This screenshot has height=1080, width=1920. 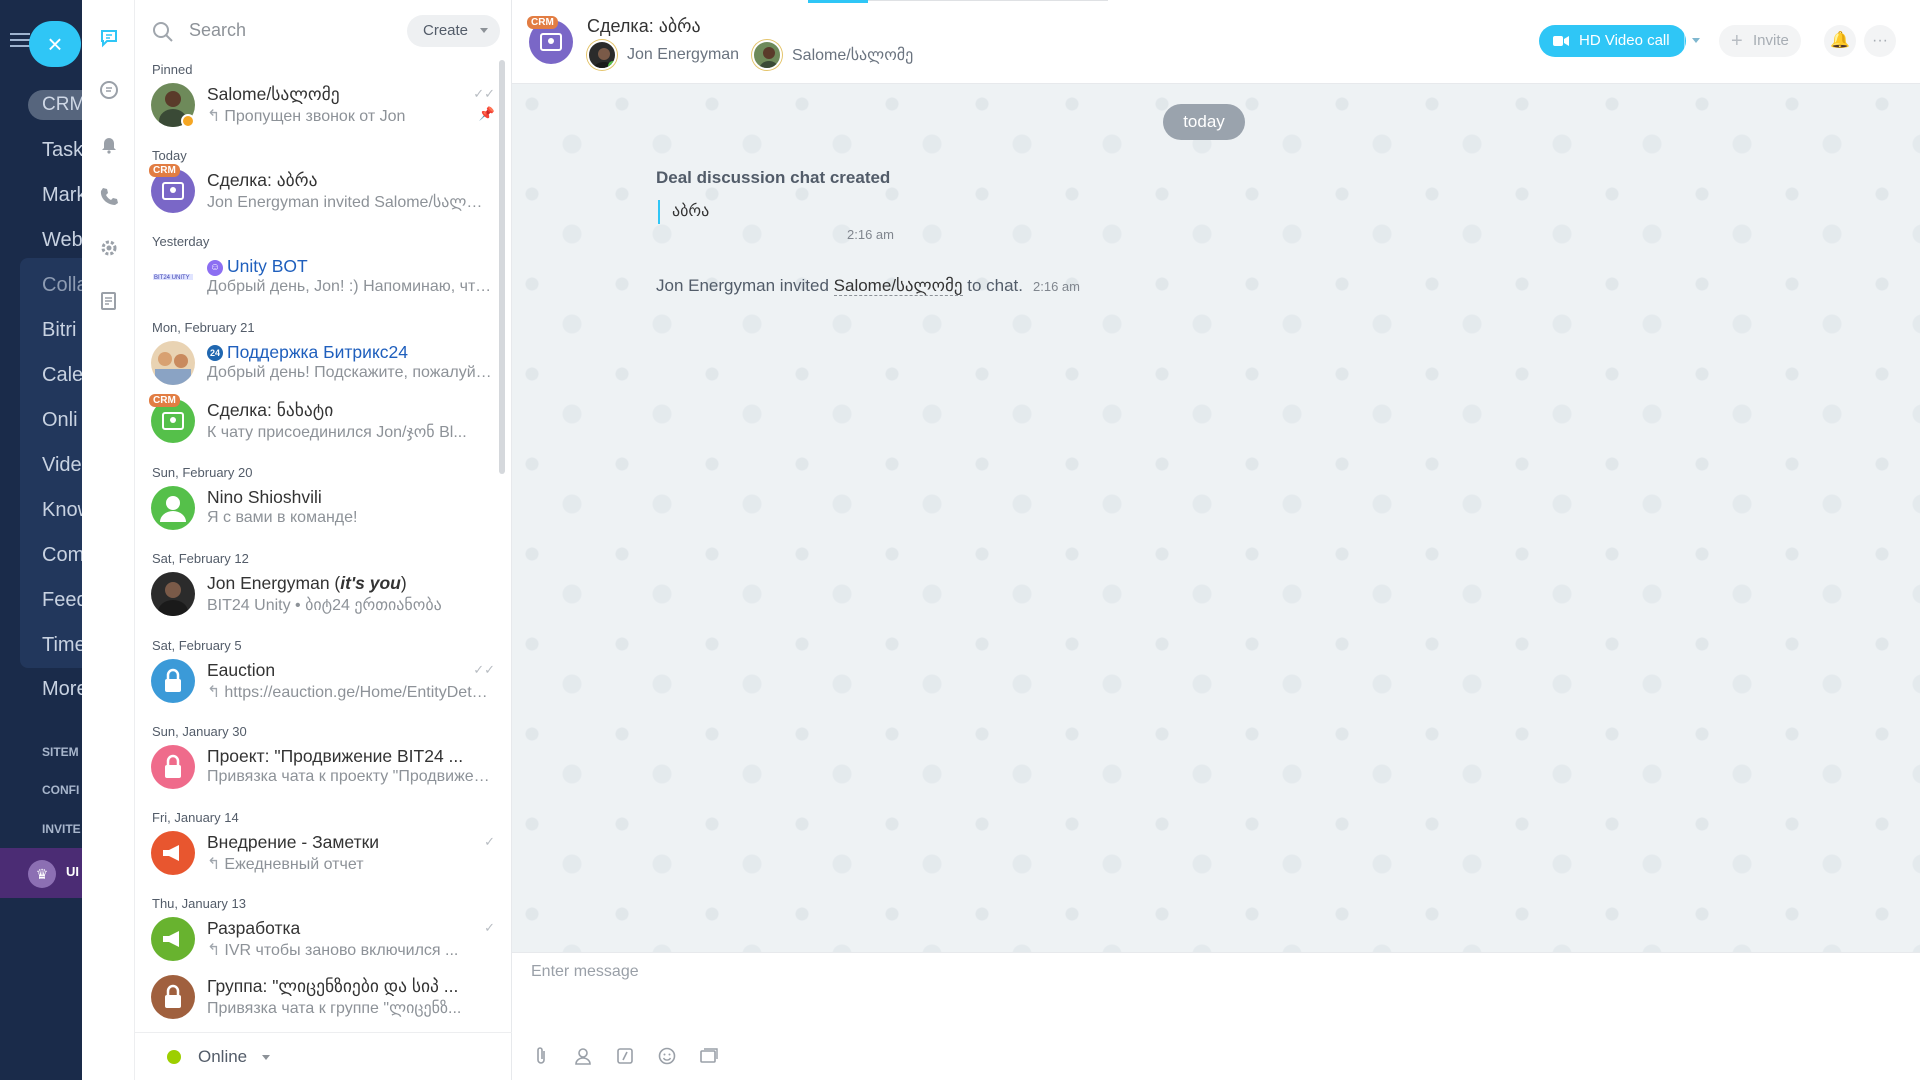 I want to click on bell-icon, so click(x=108, y=144).